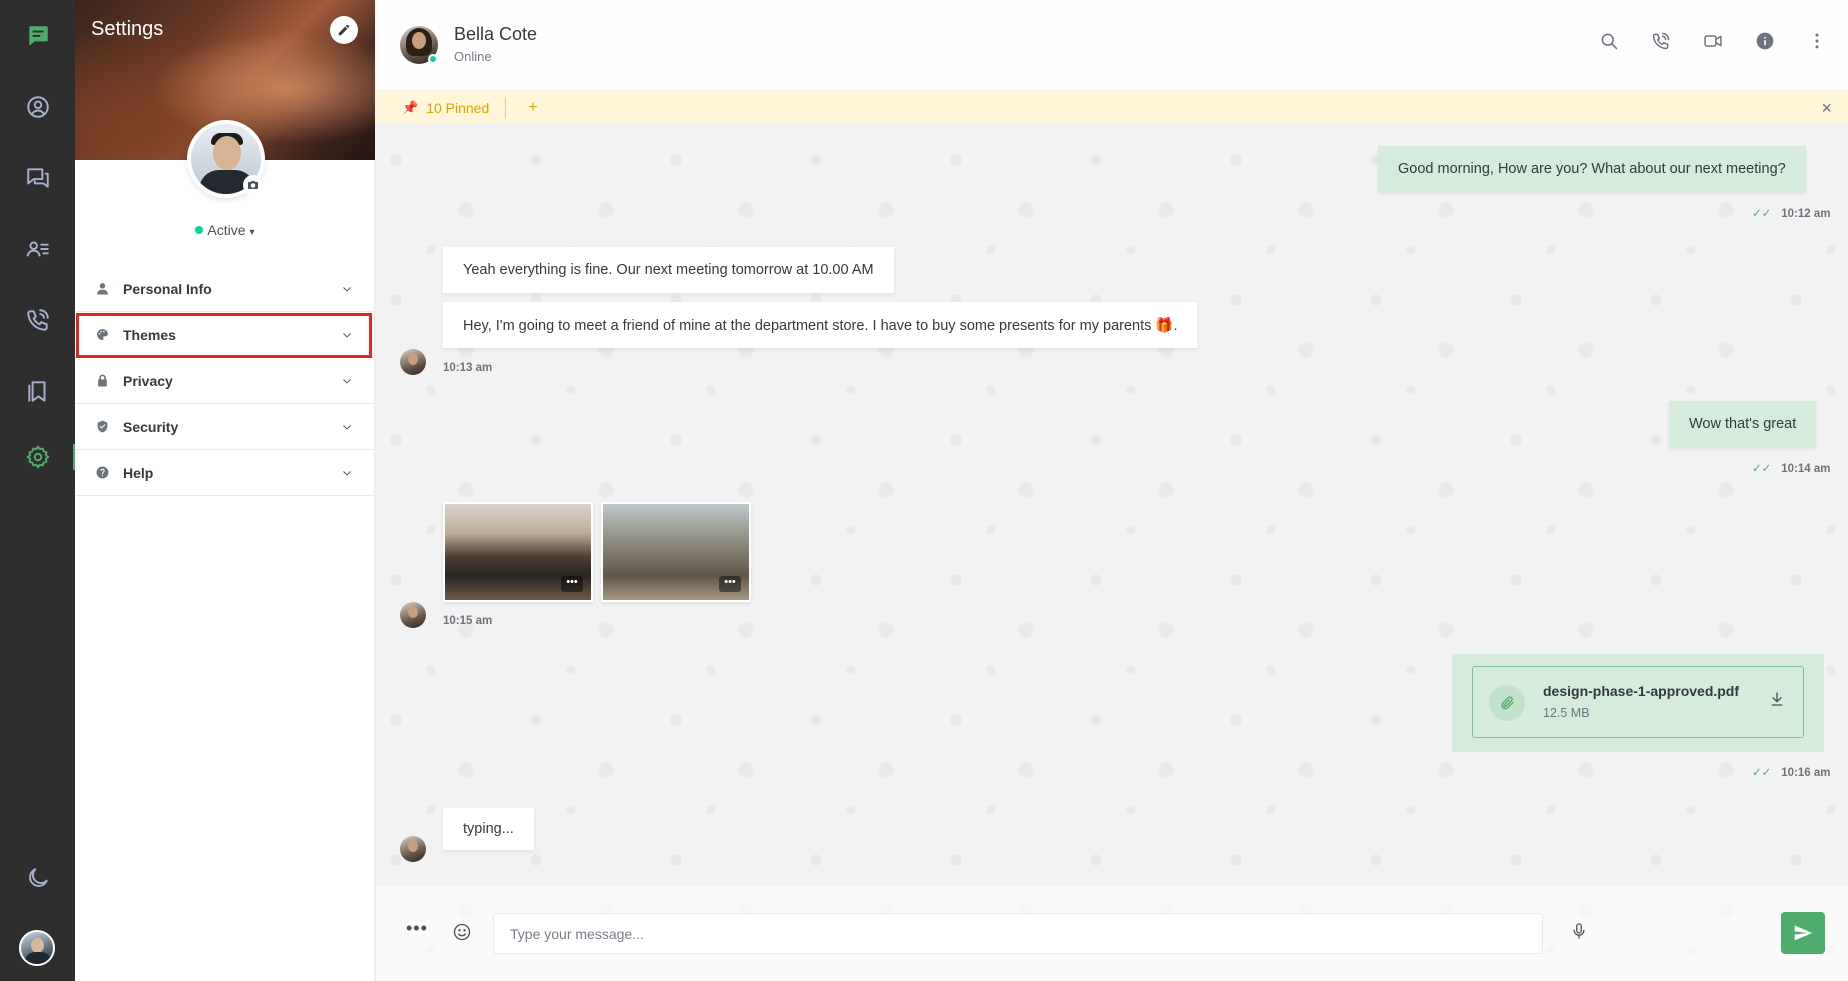  Describe the element at coordinates (225, 289) in the screenshot. I see `accordion-personal-info: Personal Info` at that location.